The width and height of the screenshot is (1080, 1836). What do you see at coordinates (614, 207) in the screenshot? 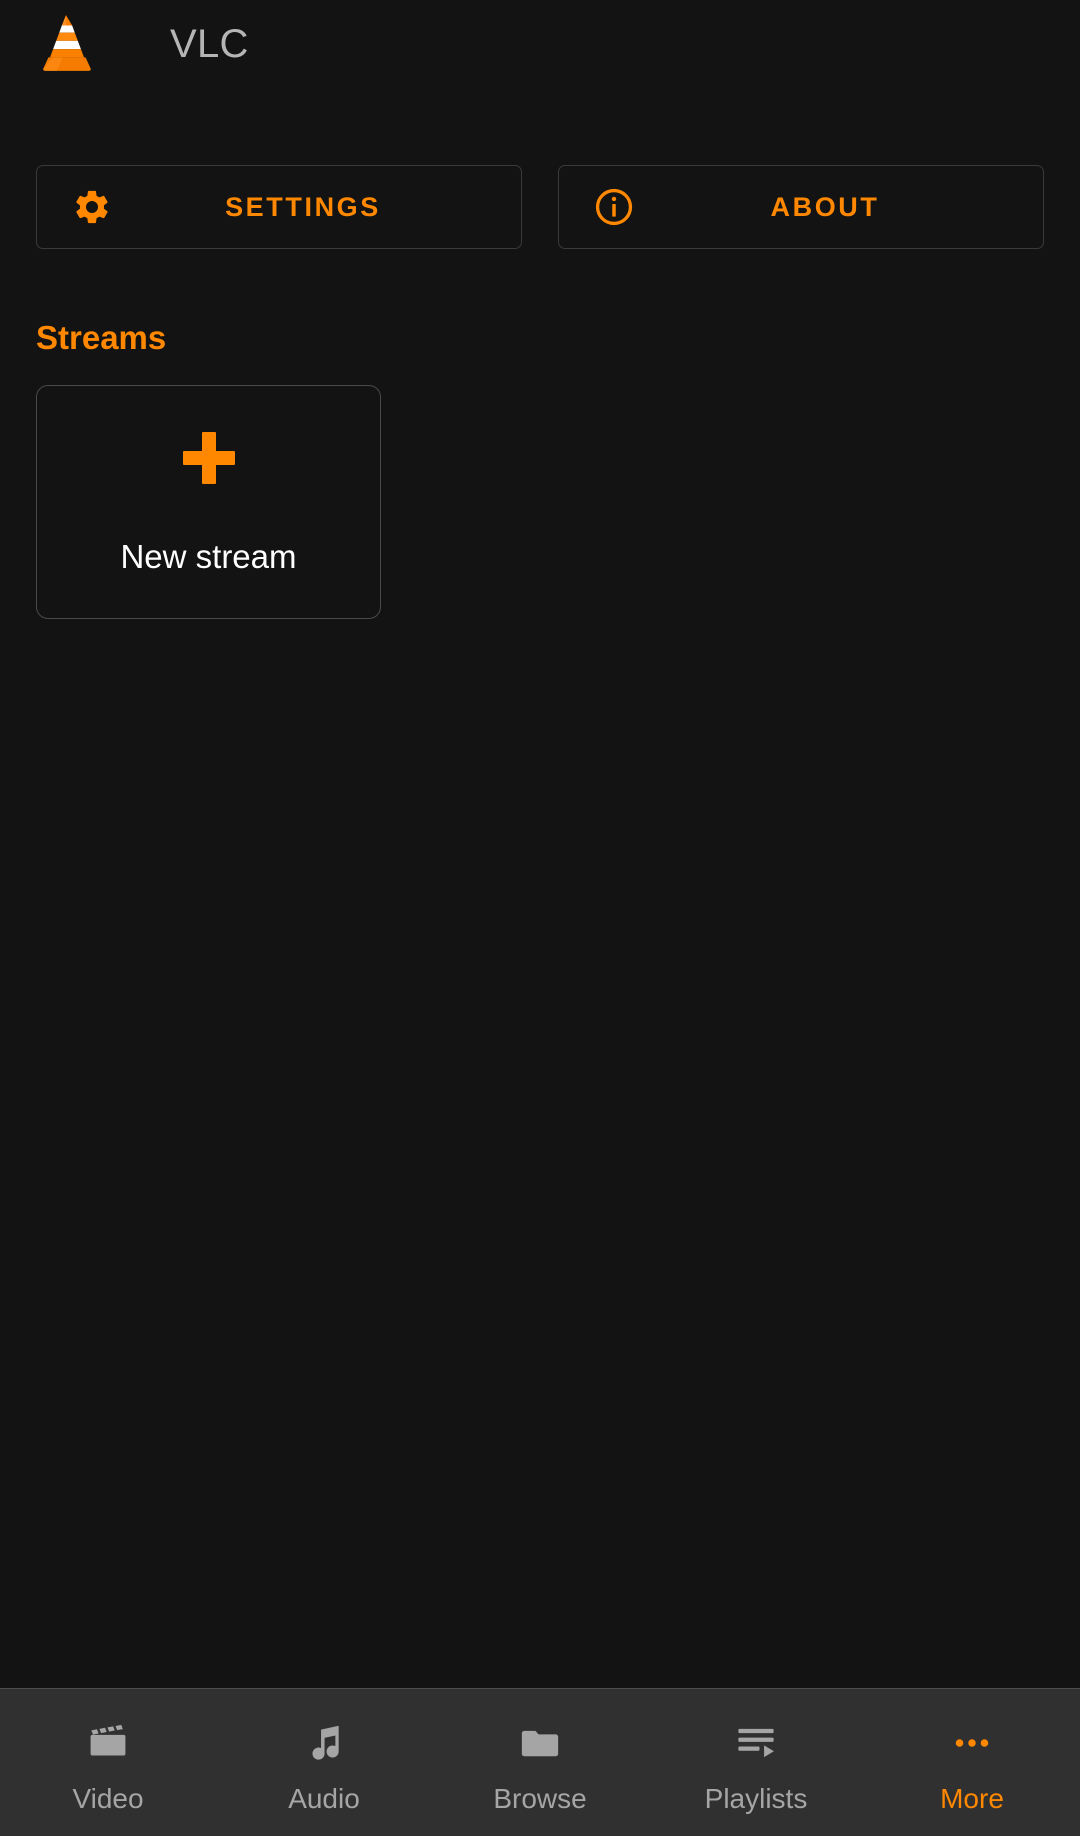
I see `info-circle-icon` at bounding box center [614, 207].